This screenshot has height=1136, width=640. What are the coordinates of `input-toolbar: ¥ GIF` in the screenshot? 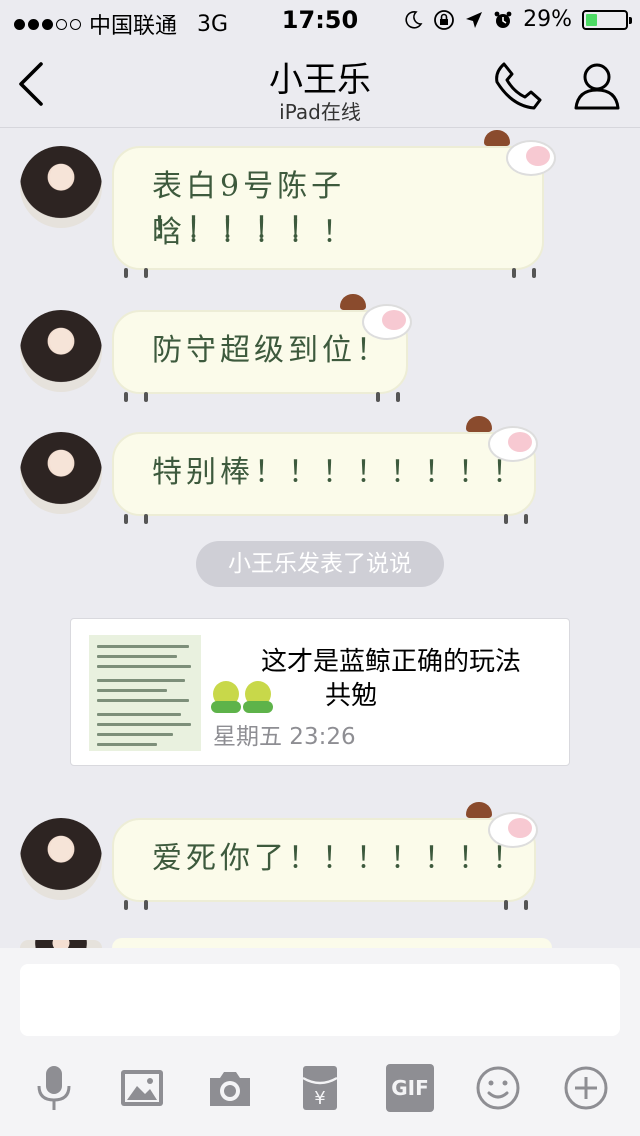 It's located at (320, 1088).